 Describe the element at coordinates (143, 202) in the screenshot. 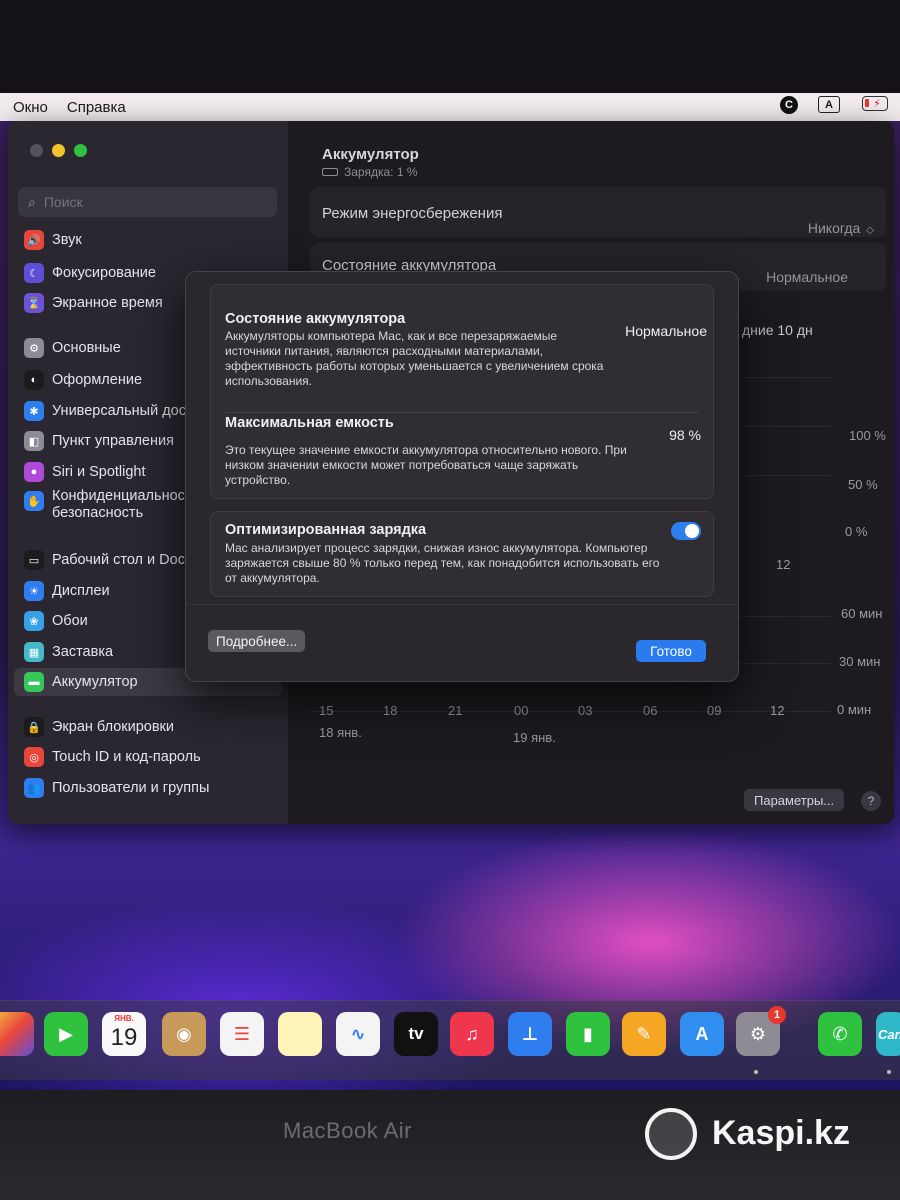

I see `search-input` at that location.